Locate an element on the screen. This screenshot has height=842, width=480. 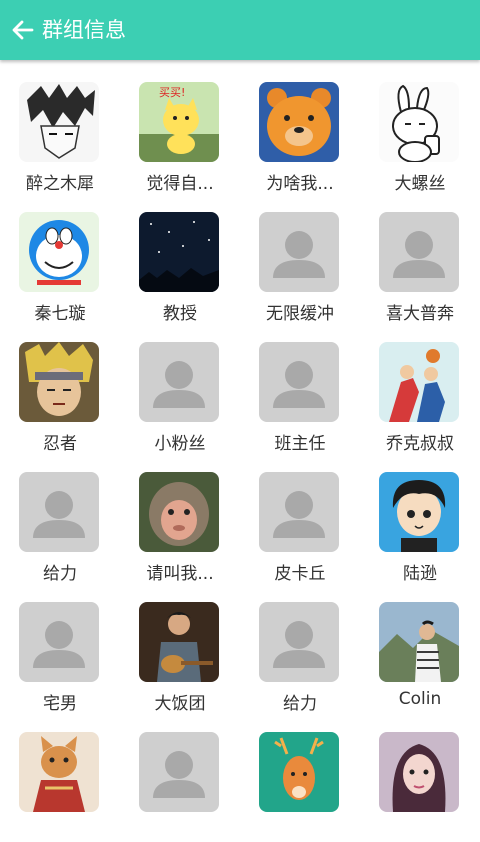
member-item: Colin is located at coordinates (420, 647).